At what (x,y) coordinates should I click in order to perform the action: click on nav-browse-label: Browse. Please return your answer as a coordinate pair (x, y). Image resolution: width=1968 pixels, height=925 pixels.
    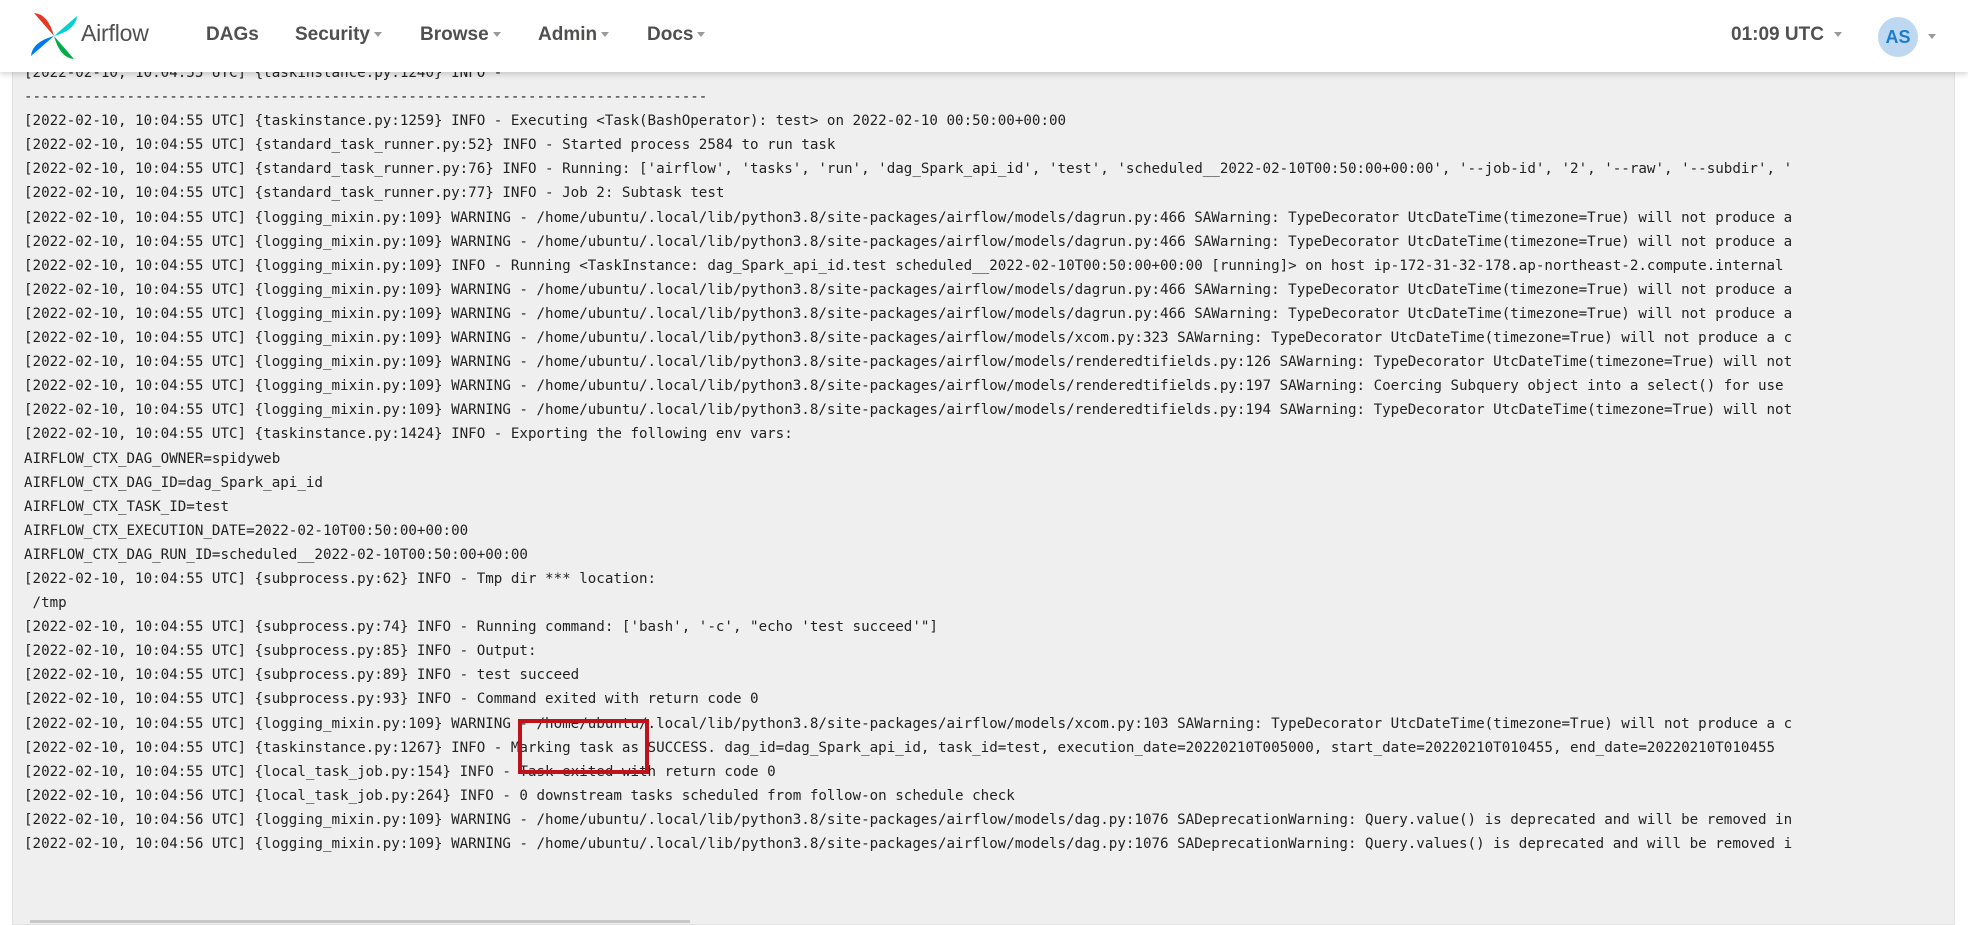
    Looking at the image, I should click on (454, 34).